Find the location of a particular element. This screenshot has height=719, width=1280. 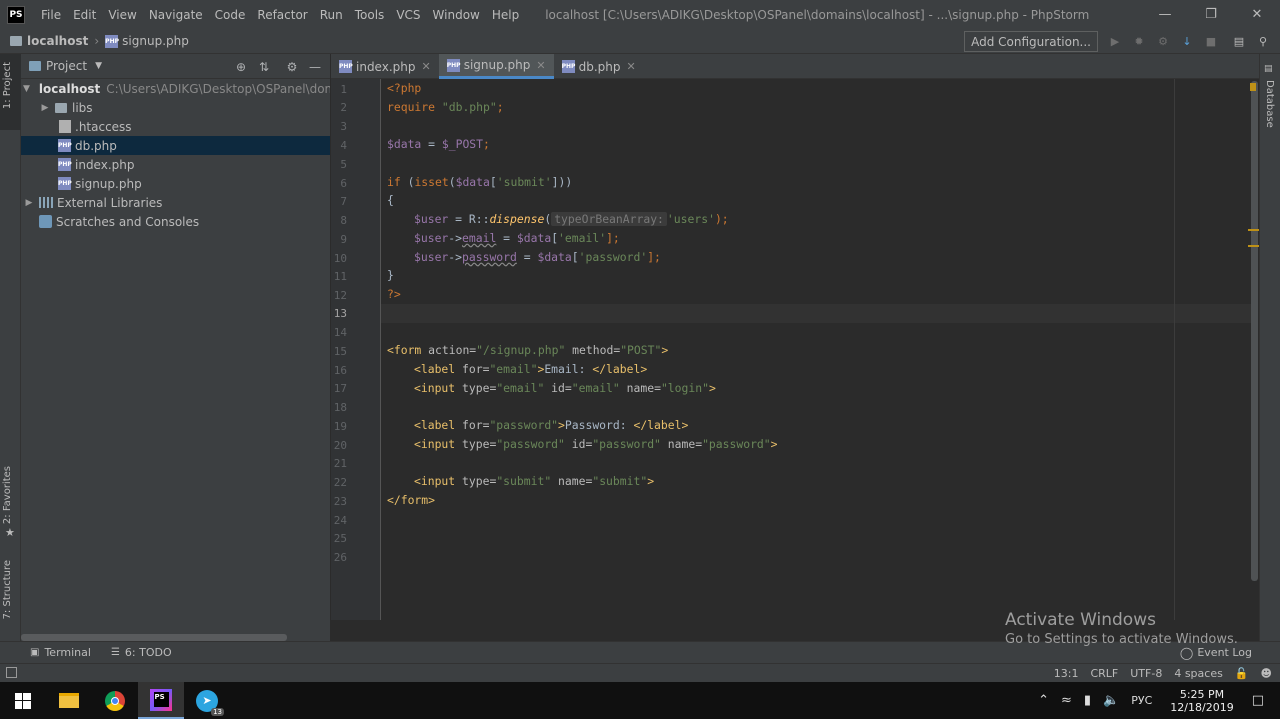

battery-icon: ▮ is located at coordinates (1087, 700).